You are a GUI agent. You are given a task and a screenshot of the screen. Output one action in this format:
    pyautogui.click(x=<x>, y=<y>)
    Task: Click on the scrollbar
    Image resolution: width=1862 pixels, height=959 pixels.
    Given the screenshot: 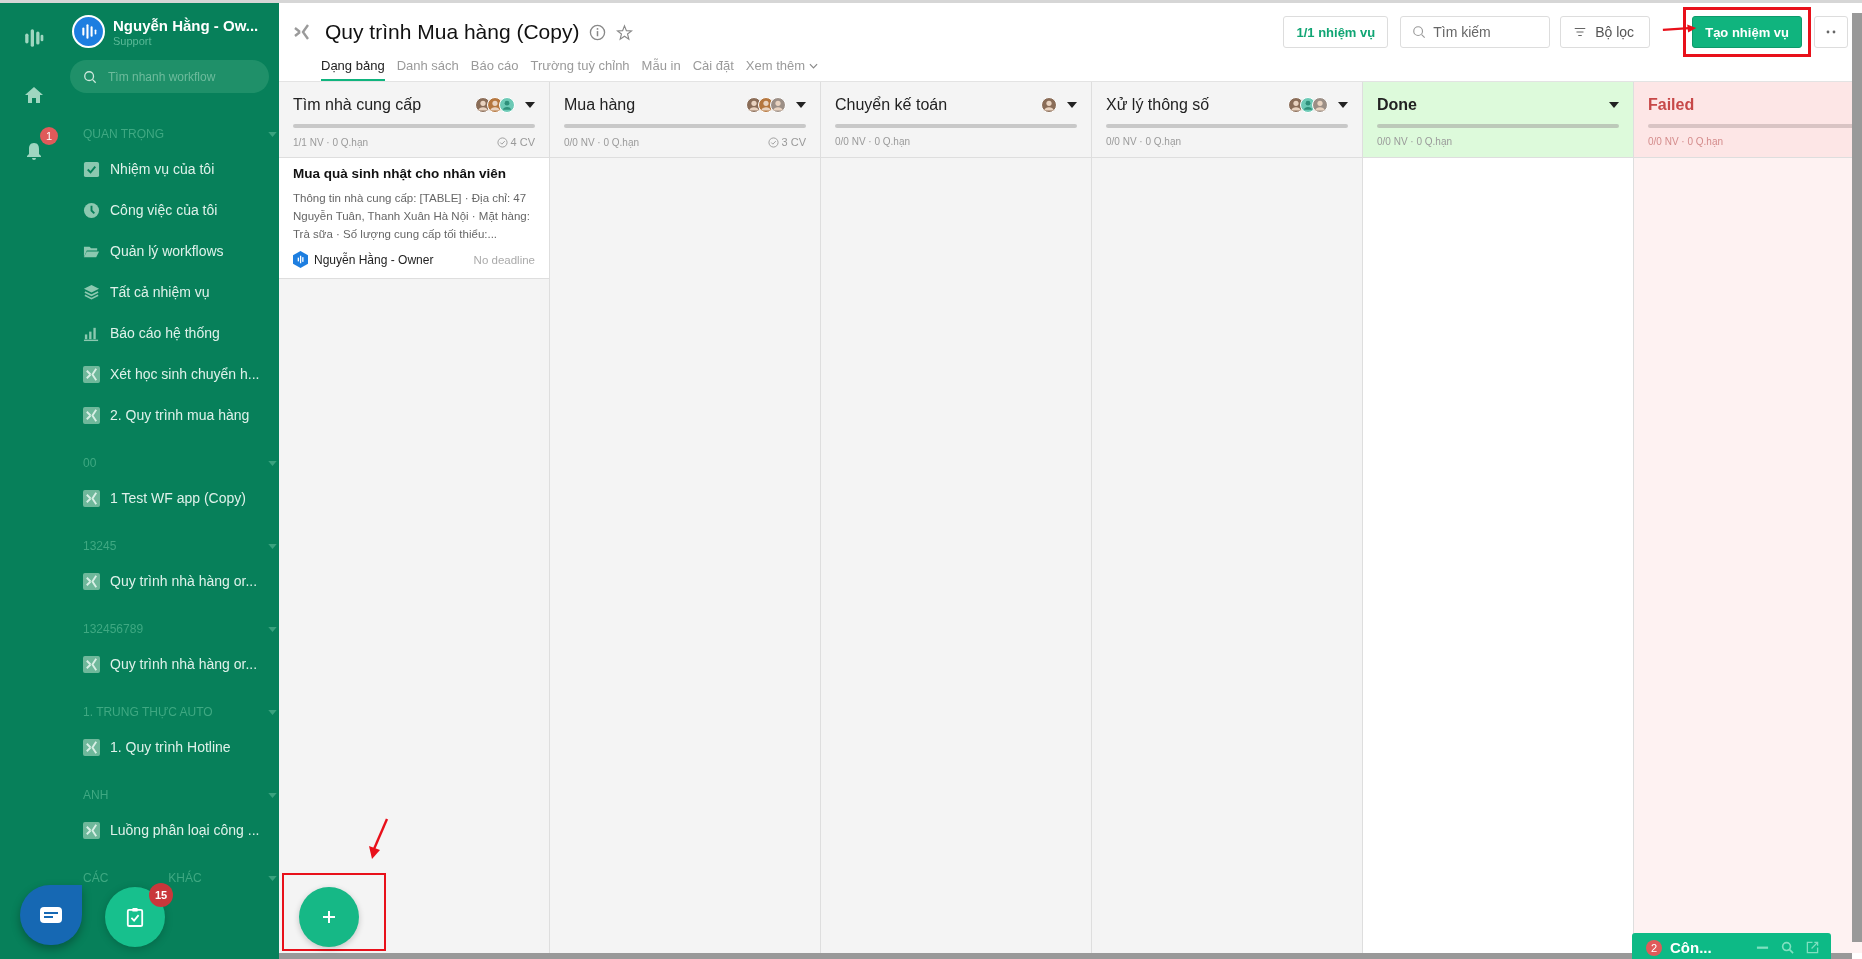 What is the action you would take?
    pyautogui.click(x=1857, y=477)
    